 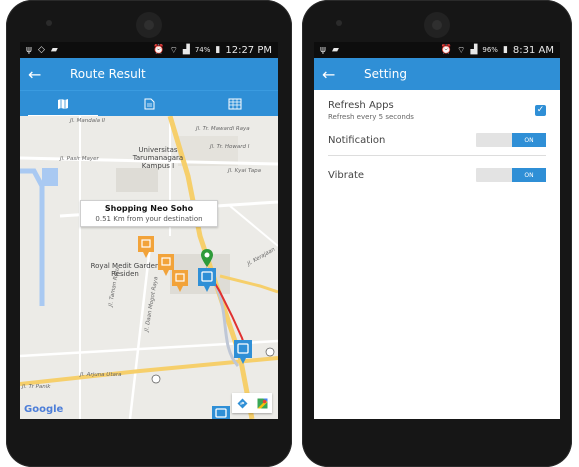 What do you see at coordinates (158, 158) in the screenshot?
I see `poi-university: Universitas Tarumanagara Kampus I` at bounding box center [158, 158].